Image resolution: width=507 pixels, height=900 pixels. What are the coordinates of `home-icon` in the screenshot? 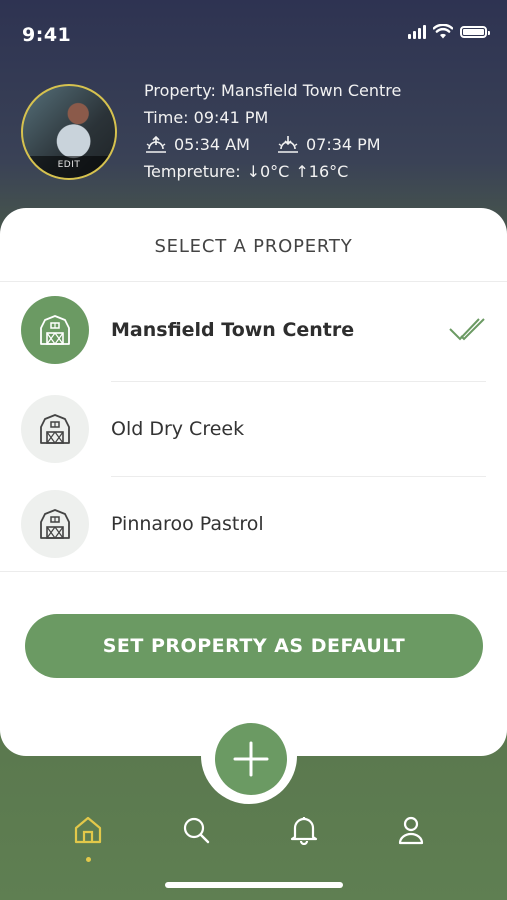 It's located at (88, 830).